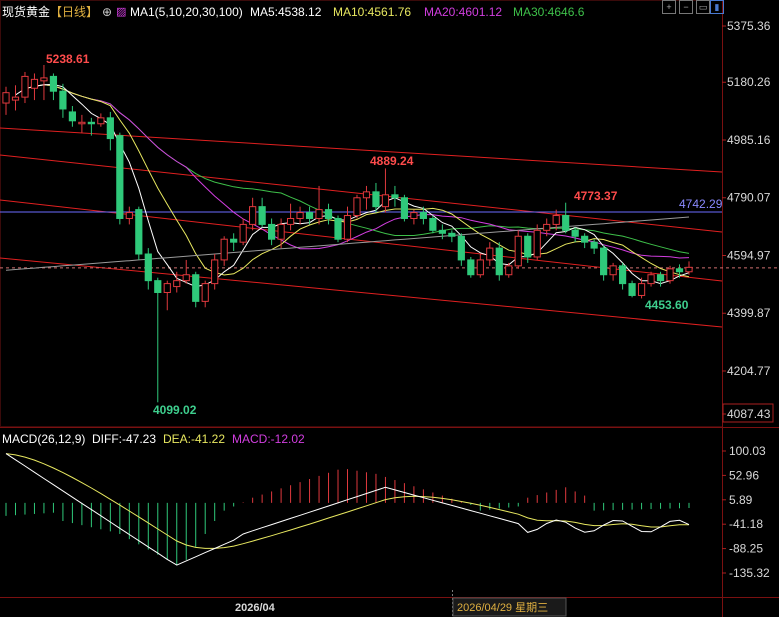  I want to click on price-tick-label: 4790.07, so click(749, 198).